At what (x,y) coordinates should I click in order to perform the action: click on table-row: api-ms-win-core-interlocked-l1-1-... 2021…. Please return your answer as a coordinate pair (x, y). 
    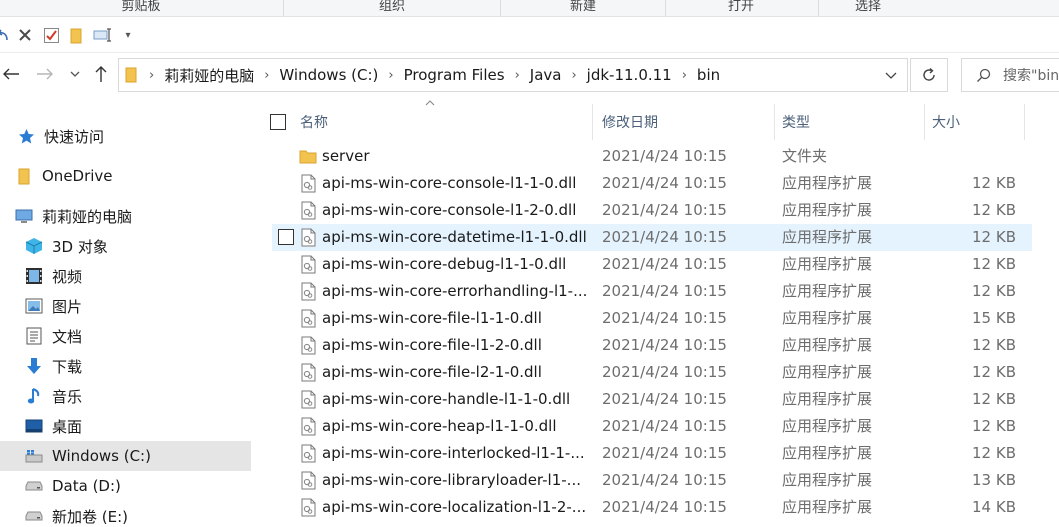
    Looking at the image, I should click on (652, 453).